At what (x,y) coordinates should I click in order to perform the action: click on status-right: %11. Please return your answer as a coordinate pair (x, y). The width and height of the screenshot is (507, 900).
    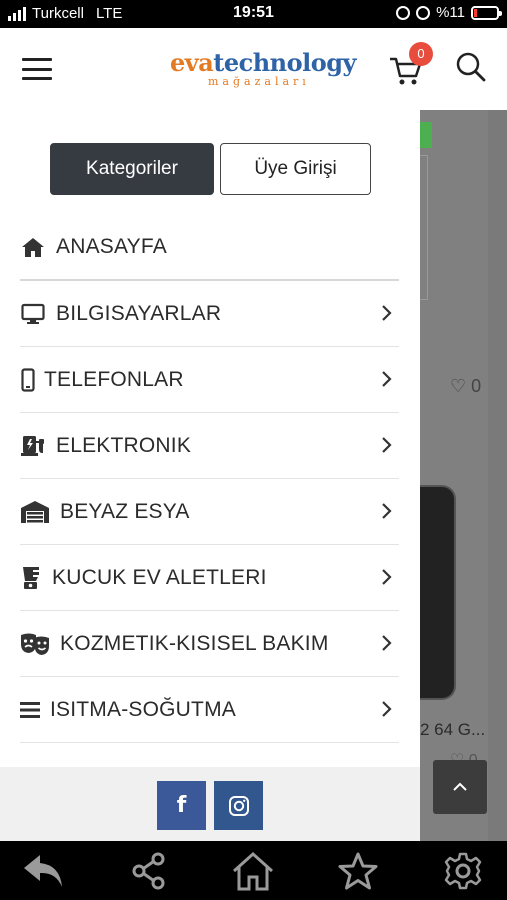
    Looking at the image, I should click on (449, 12).